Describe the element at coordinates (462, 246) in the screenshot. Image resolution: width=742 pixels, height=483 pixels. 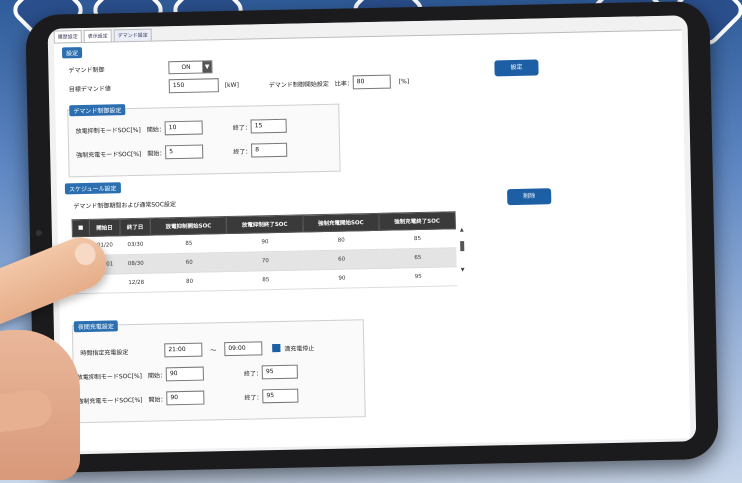
I see `scrollbar-thumb` at that location.